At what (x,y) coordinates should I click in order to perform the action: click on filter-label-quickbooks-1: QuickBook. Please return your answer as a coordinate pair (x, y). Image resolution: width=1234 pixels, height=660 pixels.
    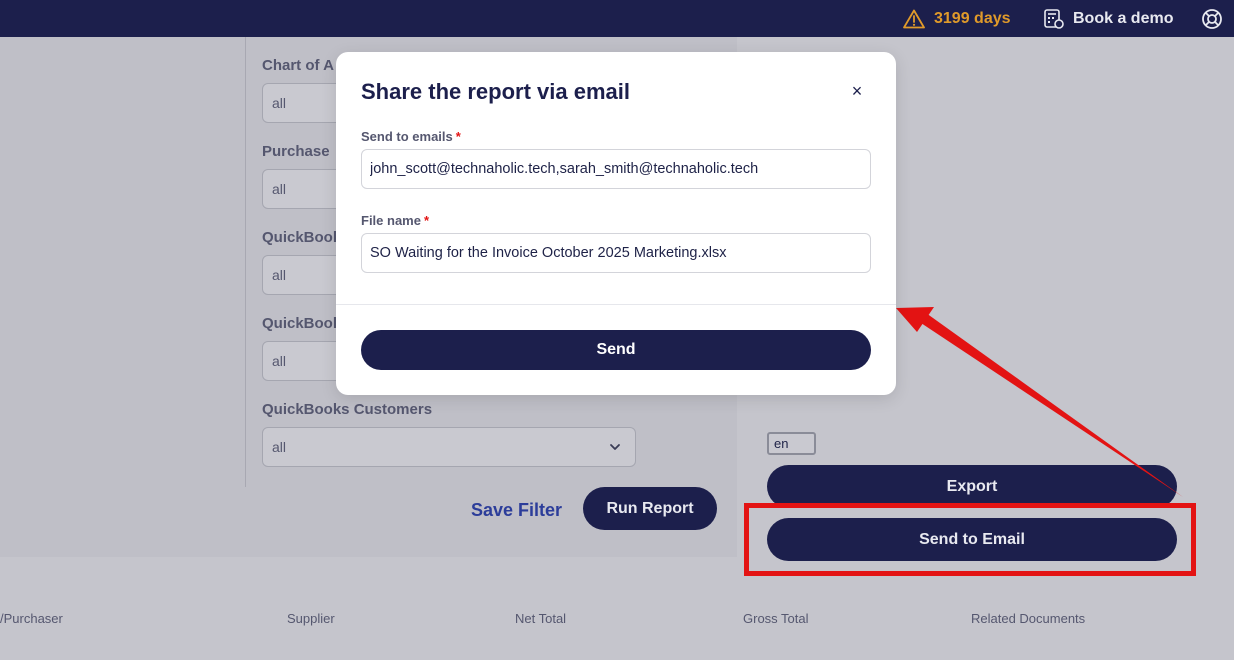
    Looking at the image, I should click on (302, 237).